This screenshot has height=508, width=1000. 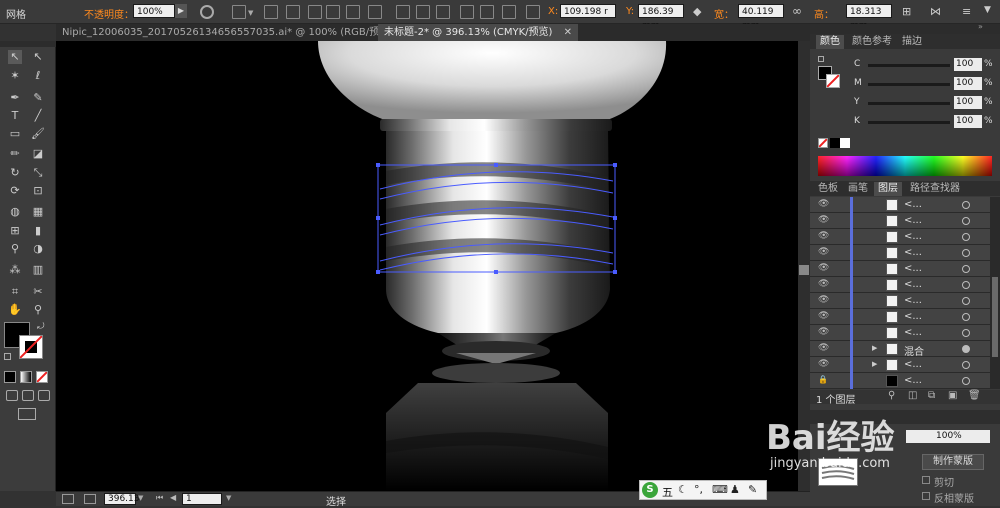 I want to click on distribute-top-icon, so click(x=403, y=12).